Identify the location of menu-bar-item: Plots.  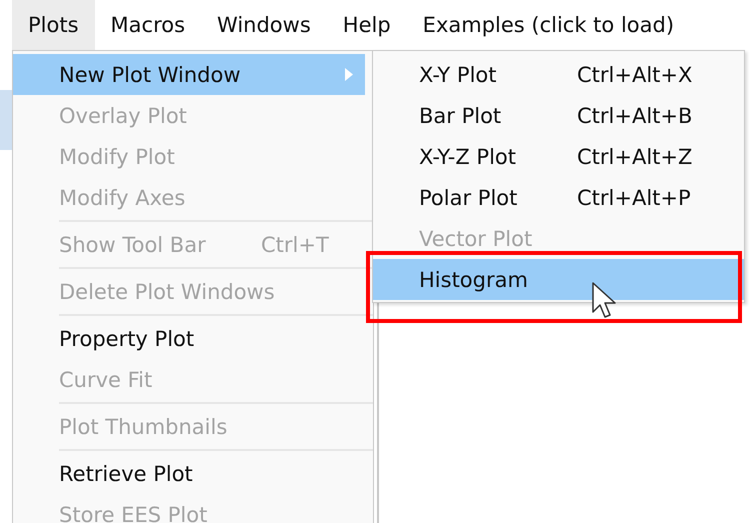
(53, 25).